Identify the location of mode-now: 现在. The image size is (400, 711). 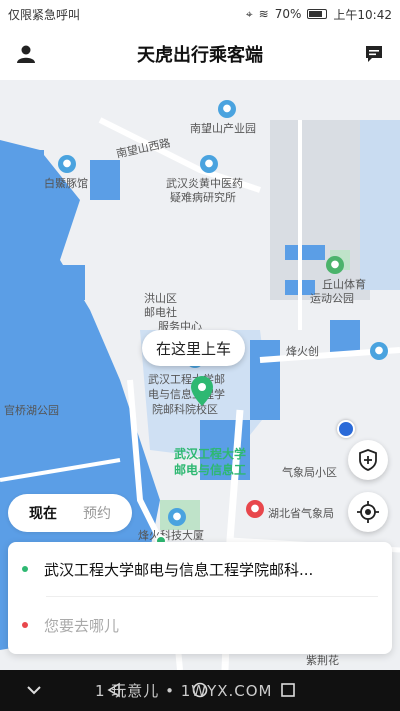
(43, 513).